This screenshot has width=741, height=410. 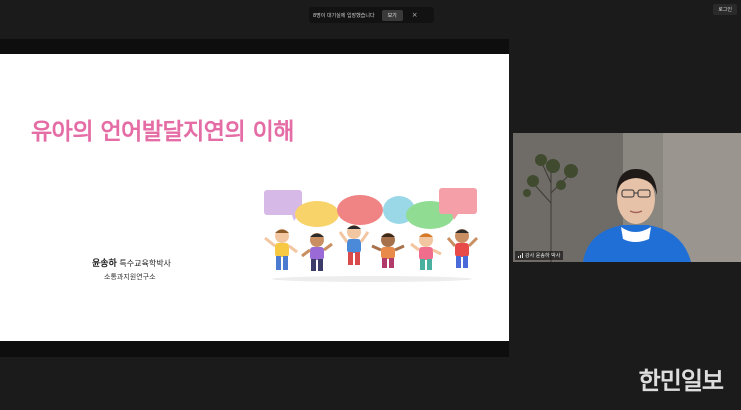 I want to click on slide-title: 유아의 언어발달지연의 이해, so click(x=162, y=132).